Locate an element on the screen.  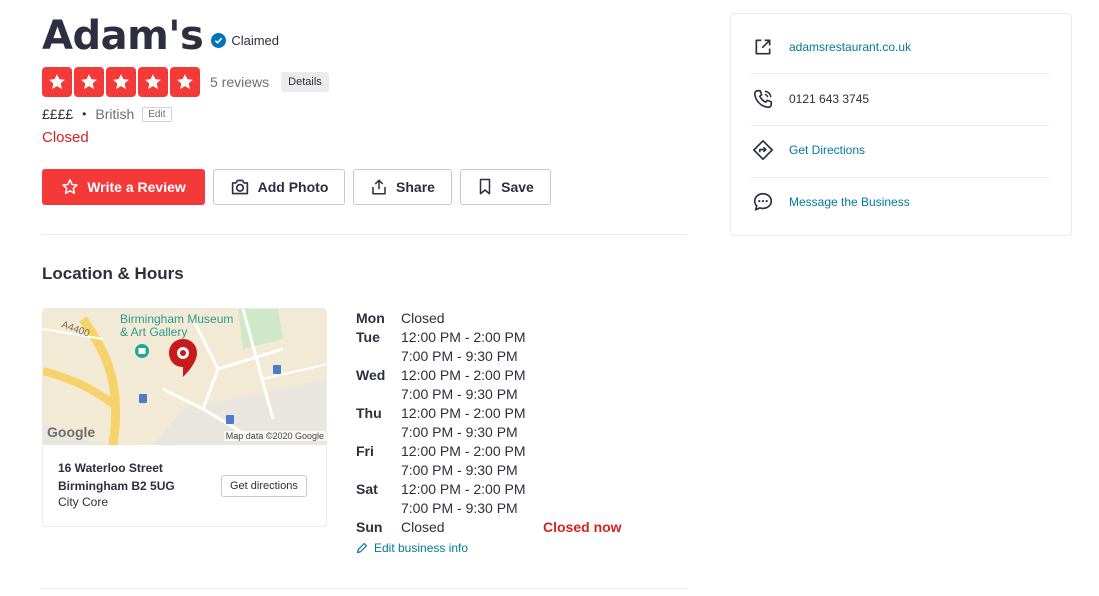
category-link: British is located at coordinates (114, 114).